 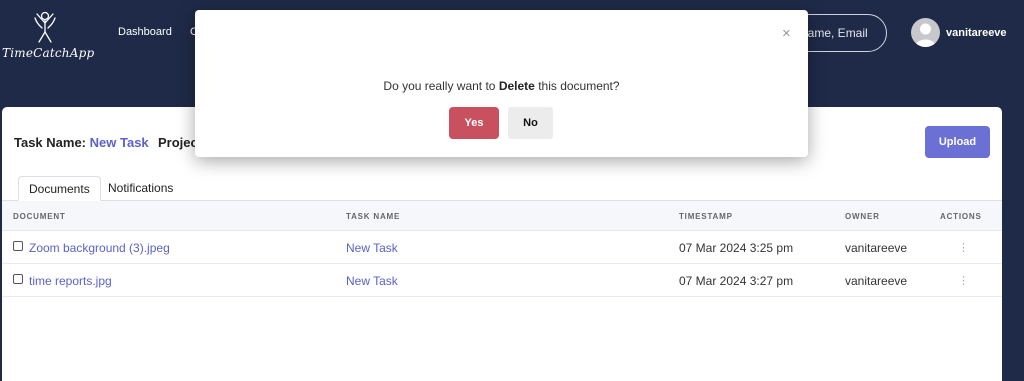 I want to click on avatar, so click(x=925, y=32).